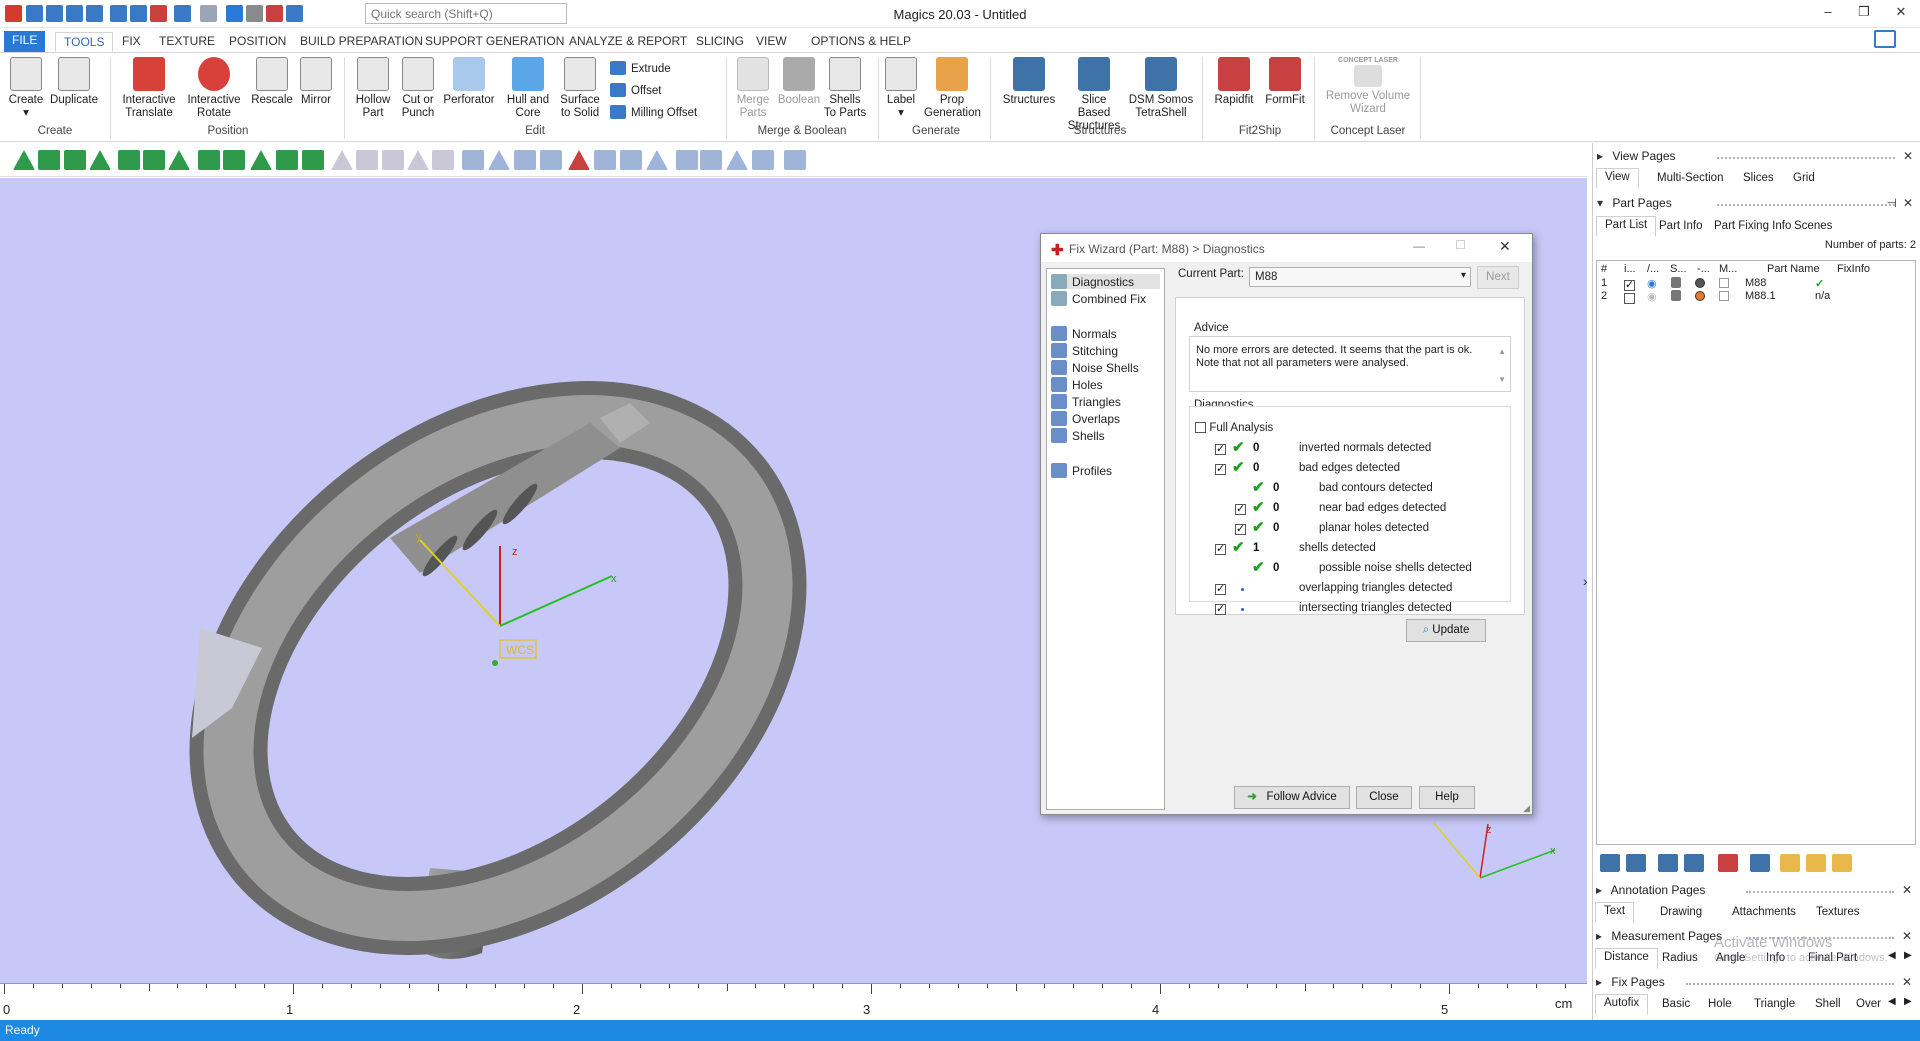  I want to click on close-button: Close, so click(1384, 797).